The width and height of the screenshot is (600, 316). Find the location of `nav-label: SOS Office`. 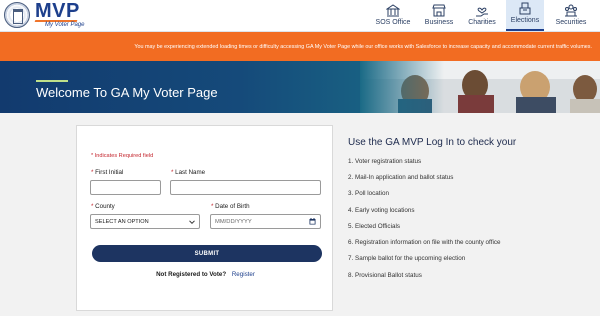

nav-label: SOS Office is located at coordinates (393, 22).